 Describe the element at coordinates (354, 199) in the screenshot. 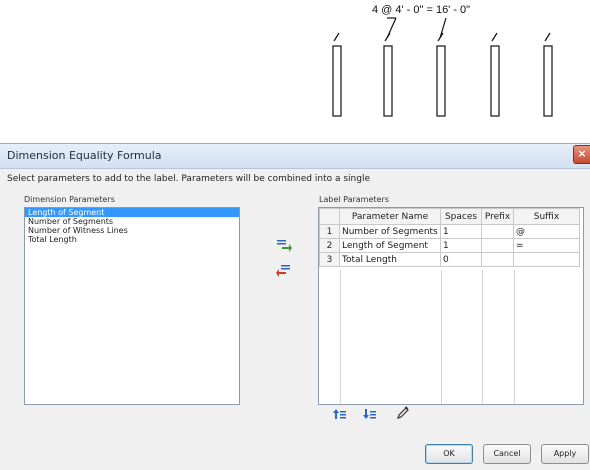

I see `label-parameters-label: Label Parameters` at that location.